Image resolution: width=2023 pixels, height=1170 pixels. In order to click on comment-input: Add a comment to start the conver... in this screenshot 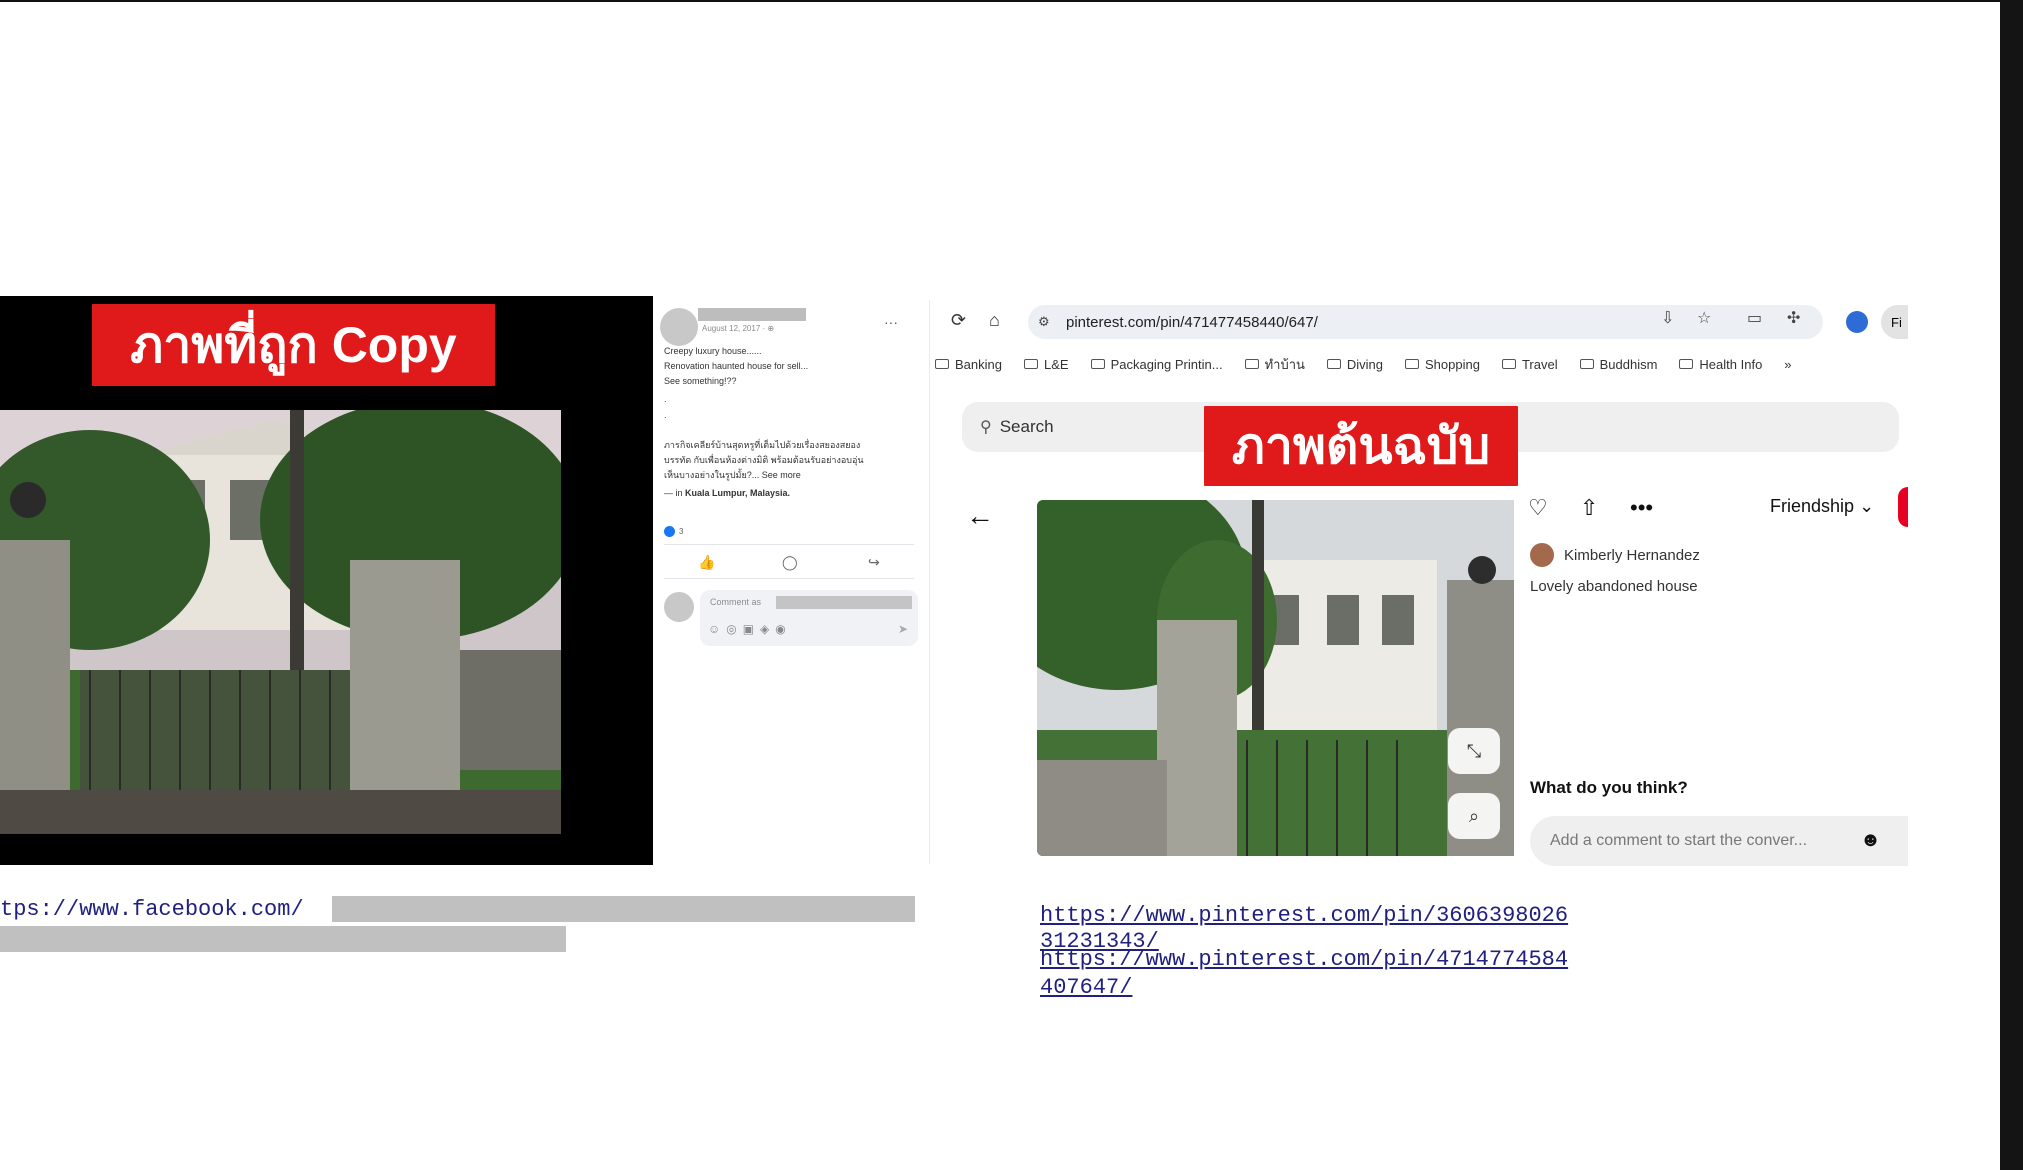, I will do `click(1719, 841)`.